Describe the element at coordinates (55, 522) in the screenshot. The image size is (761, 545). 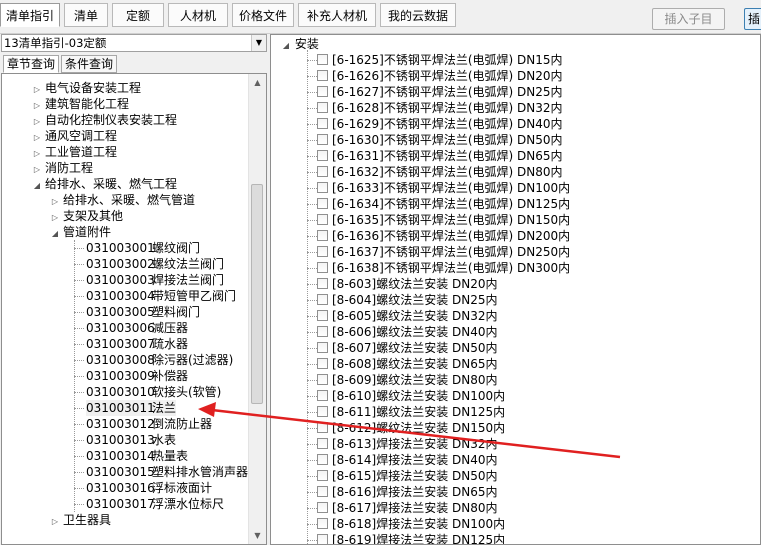
I see `expand-icon: ▷` at that location.